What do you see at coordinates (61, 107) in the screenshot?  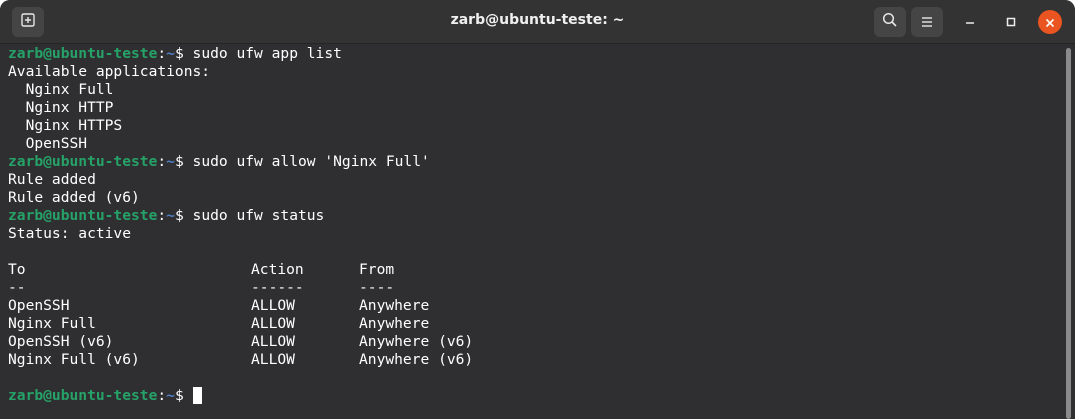 I see `app-list-item: Nginx HTTP` at bounding box center [61, 107].